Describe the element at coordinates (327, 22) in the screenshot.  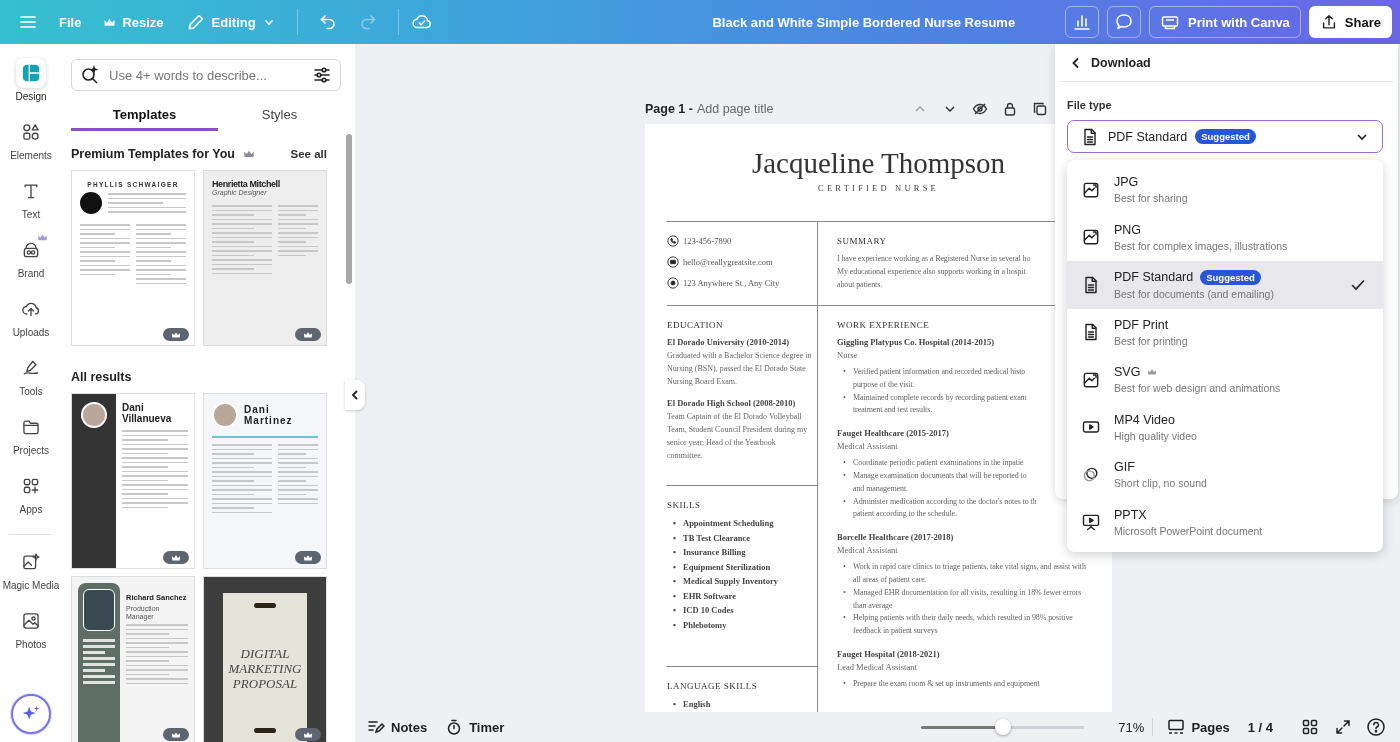
I see `undo-icon` at that location.